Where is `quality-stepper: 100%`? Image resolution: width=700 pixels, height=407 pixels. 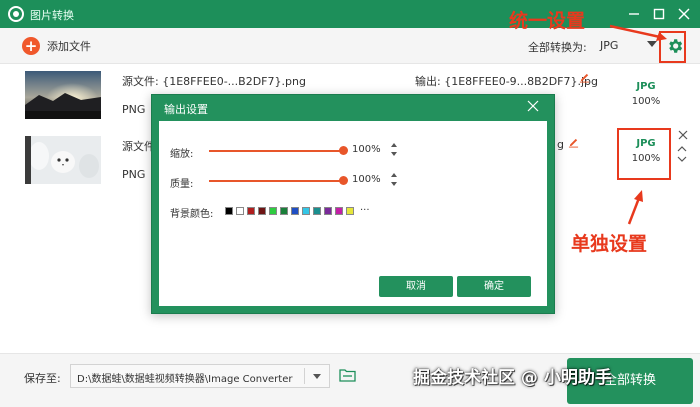 quality-stepper: 100% is located at coordinates (374, 180).